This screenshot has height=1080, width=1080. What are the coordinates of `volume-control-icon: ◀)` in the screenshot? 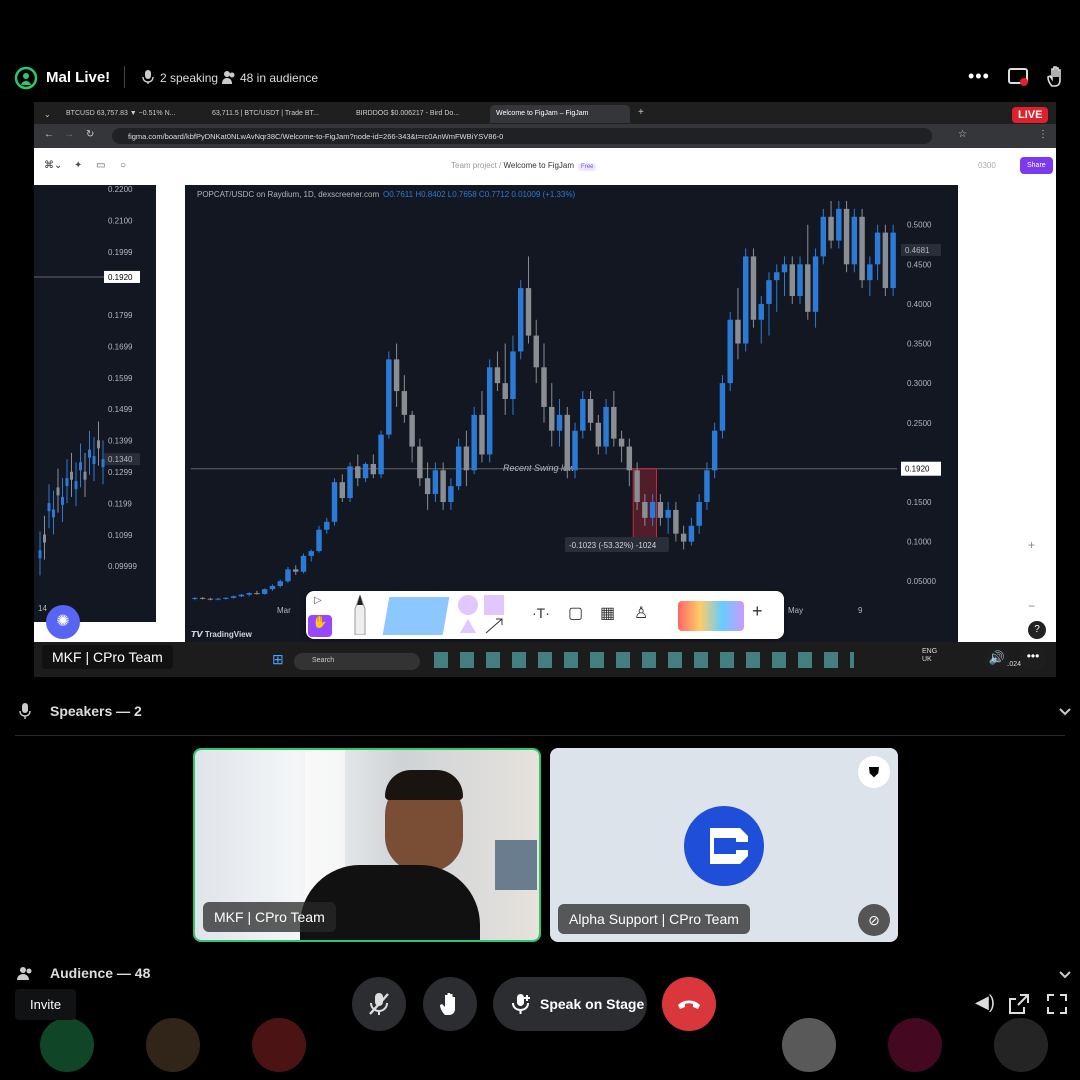 It's located at (985, 1002).